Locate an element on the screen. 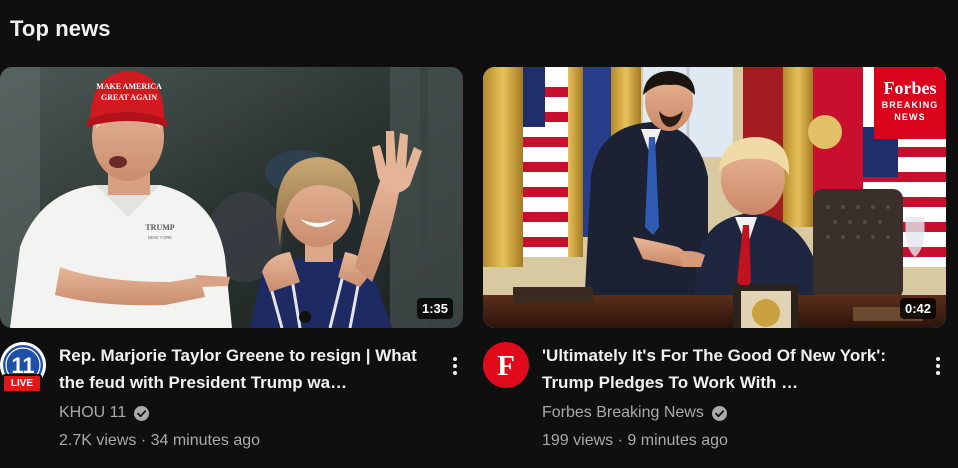 This screenshot has width=958, height=468. published-age: 34 minutes ago is located at coordinates (205, 440).